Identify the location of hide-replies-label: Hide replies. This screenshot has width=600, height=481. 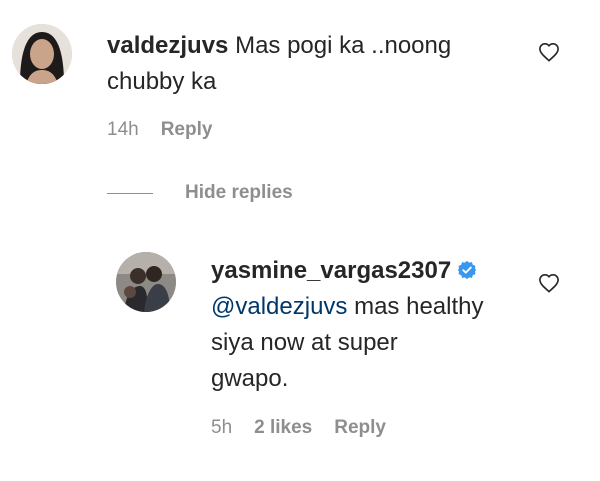
(239, 192).